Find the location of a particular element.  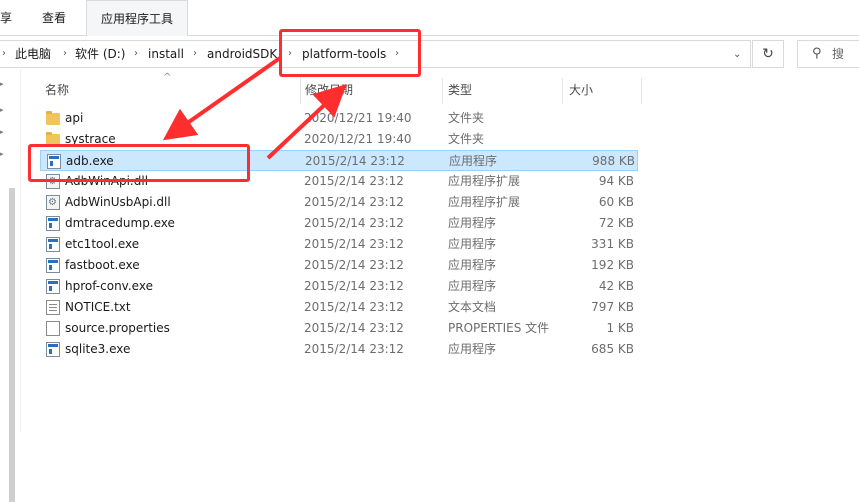

column-header-name: 名称 is located at coordinates (170, 87).